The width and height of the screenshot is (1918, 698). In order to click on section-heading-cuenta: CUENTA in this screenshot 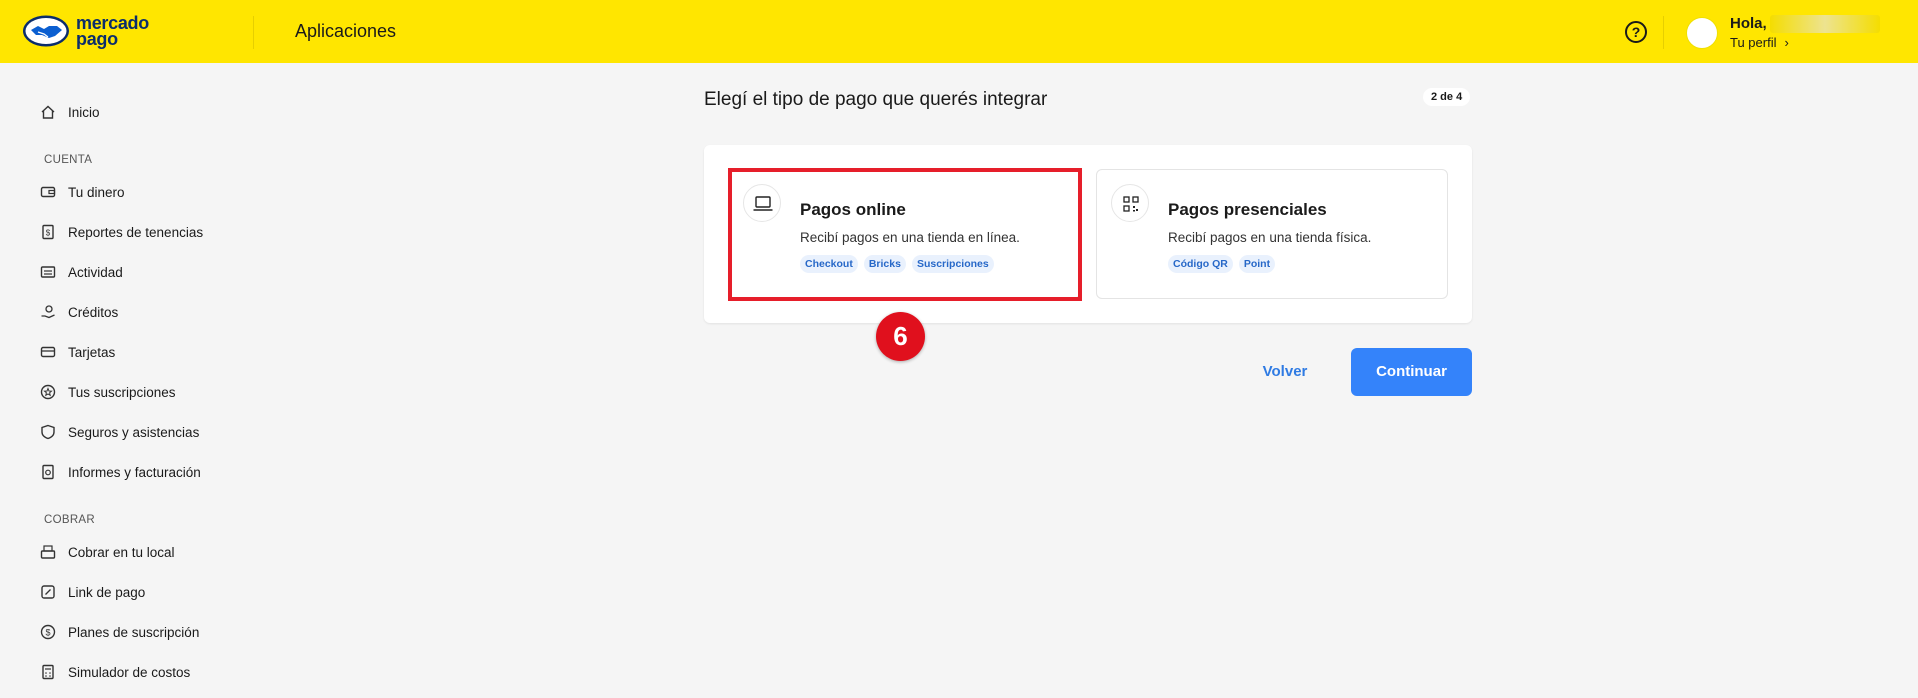, I will do `click(68, 160)`.